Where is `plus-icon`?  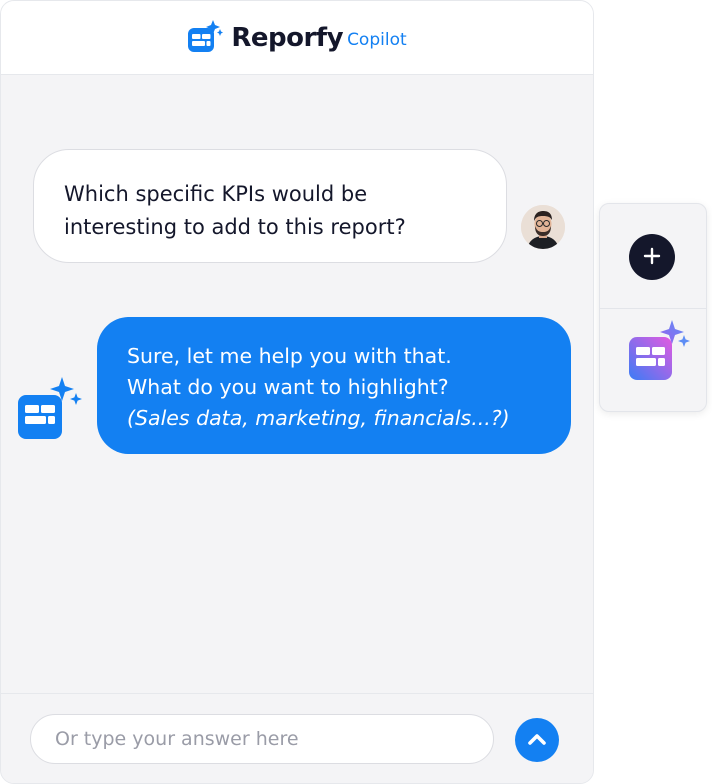
plus-icon is located at coordinates (652, 257).